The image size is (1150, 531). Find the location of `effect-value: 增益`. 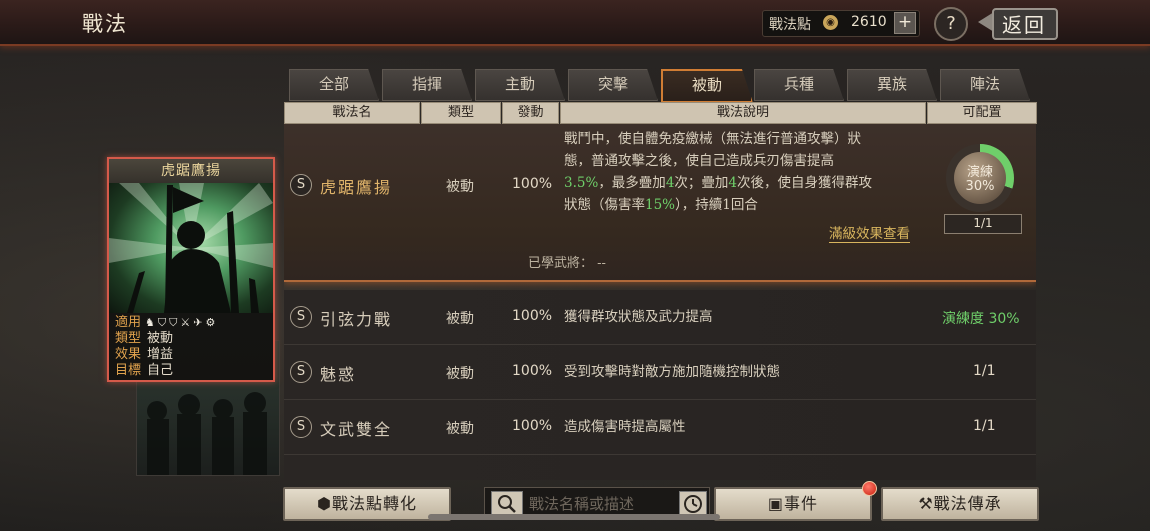

effect-value: 增益 is located at coordinates (160, 354).